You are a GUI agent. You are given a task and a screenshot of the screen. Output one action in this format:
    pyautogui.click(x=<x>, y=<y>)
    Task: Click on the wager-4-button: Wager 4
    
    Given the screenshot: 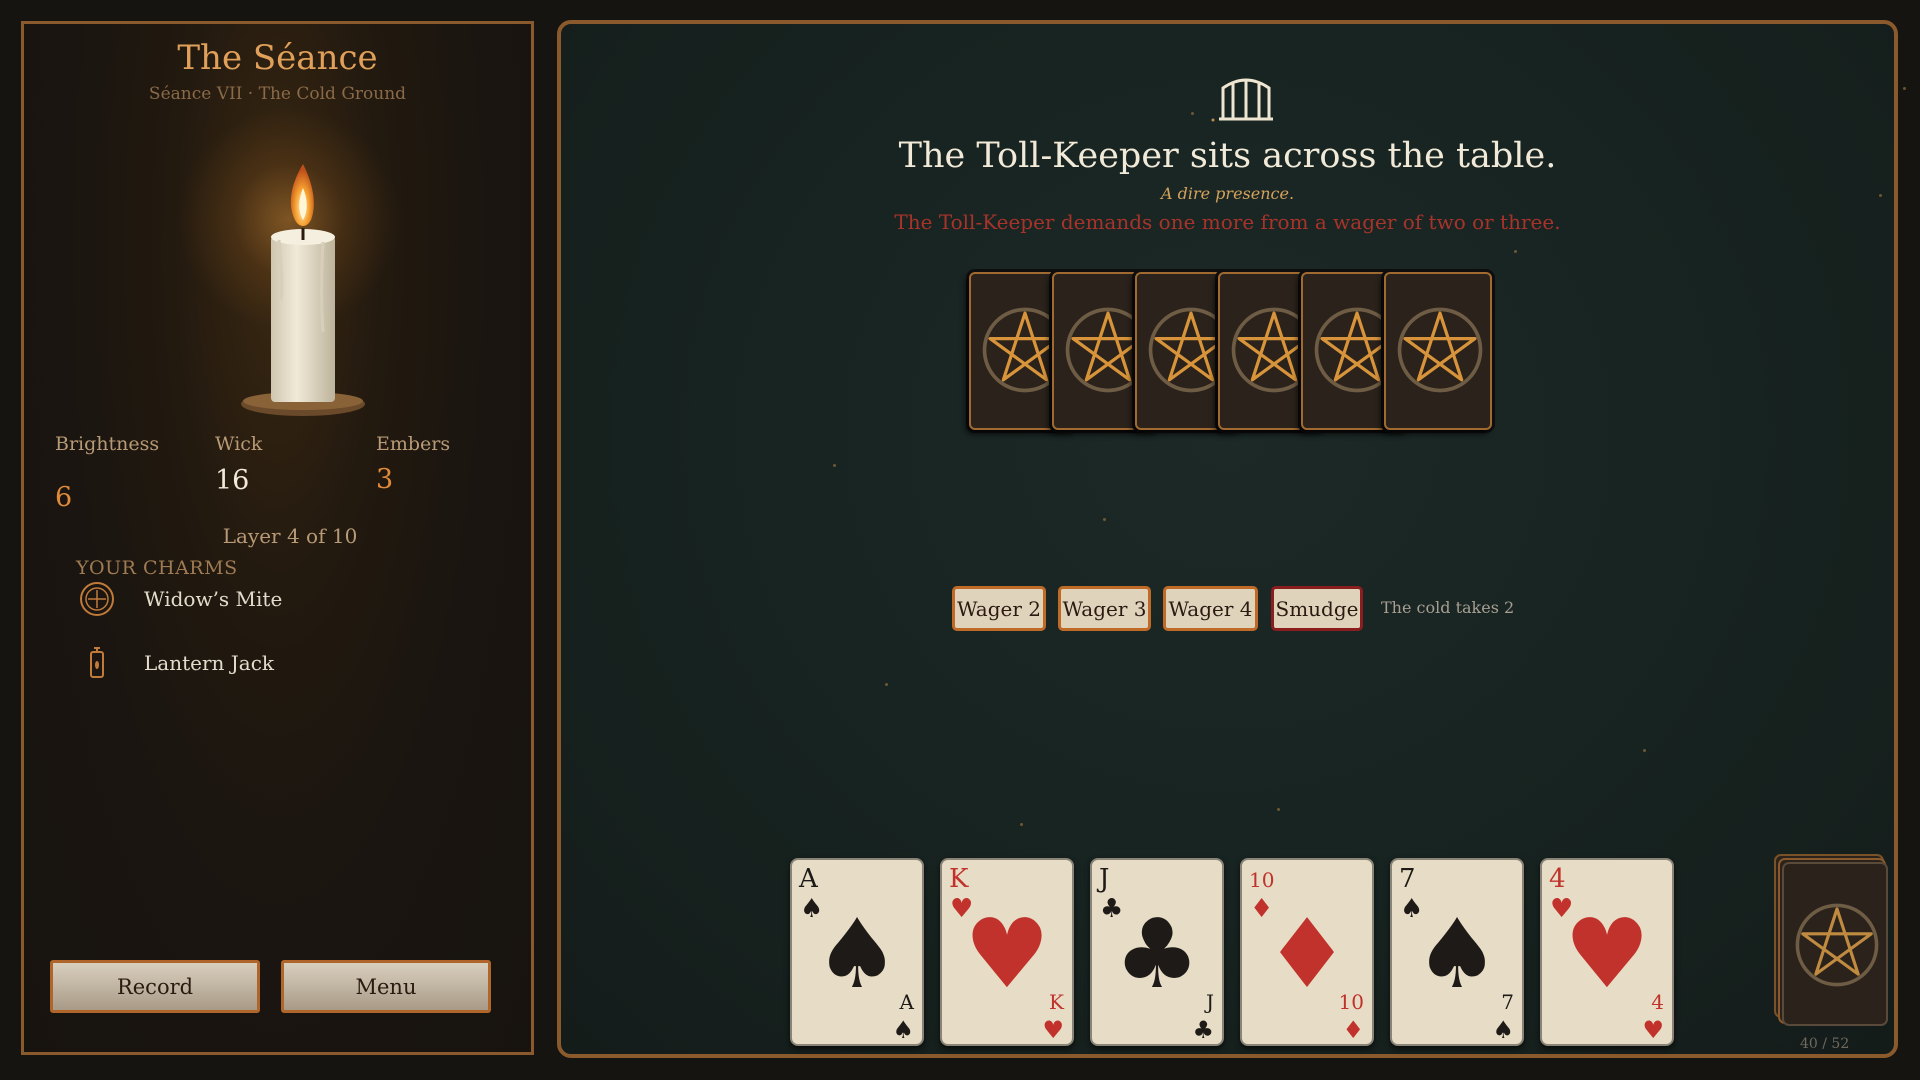 What is the action you would take?
    pyautogui.click(x=1210, y=608)
    